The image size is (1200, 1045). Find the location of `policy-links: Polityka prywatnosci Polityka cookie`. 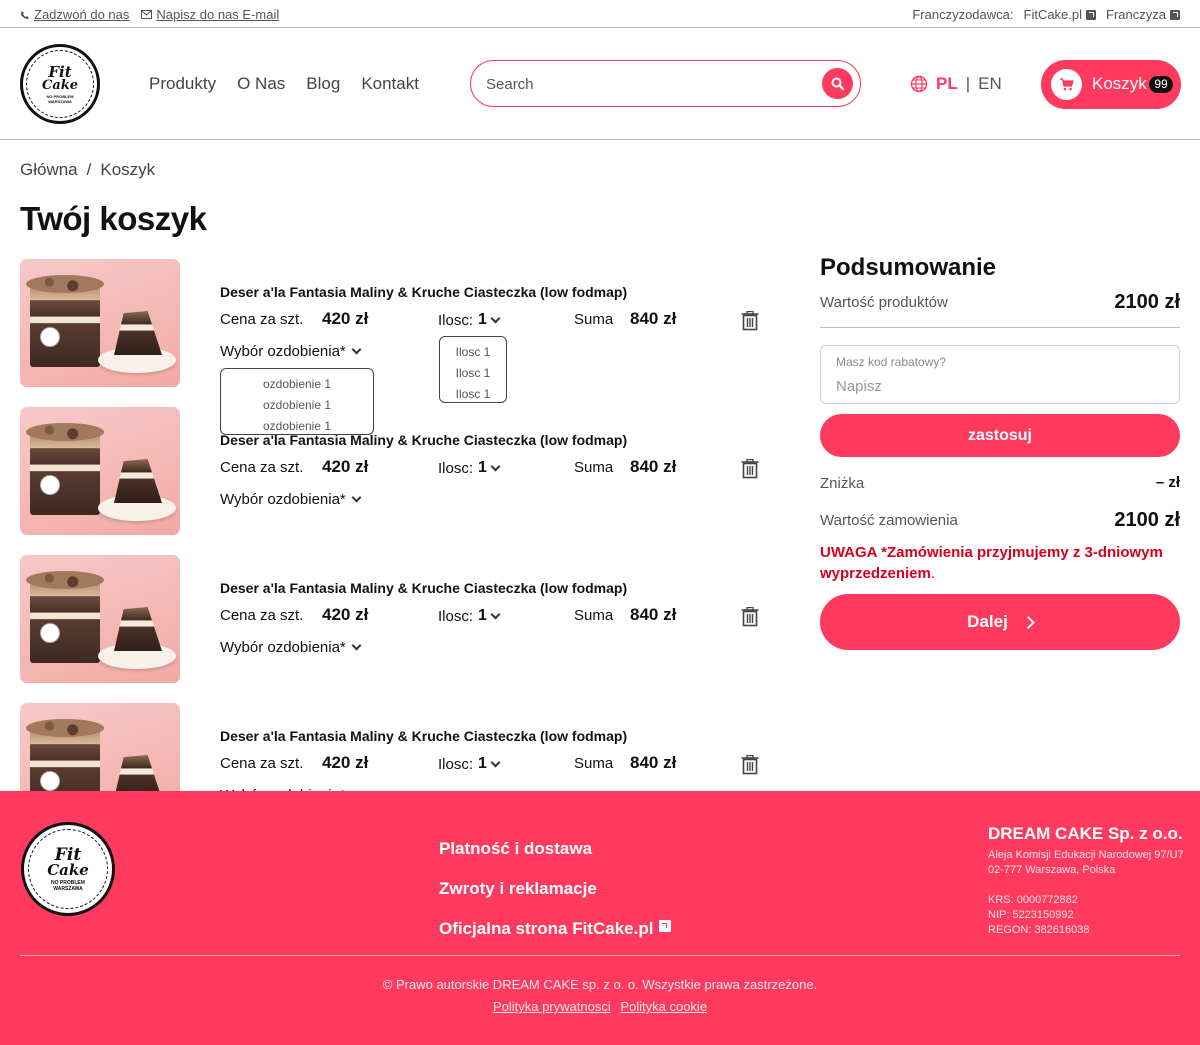

policy-links: Polityka prywatnosci Polityka cookie is located at coordinates (600, 1006).